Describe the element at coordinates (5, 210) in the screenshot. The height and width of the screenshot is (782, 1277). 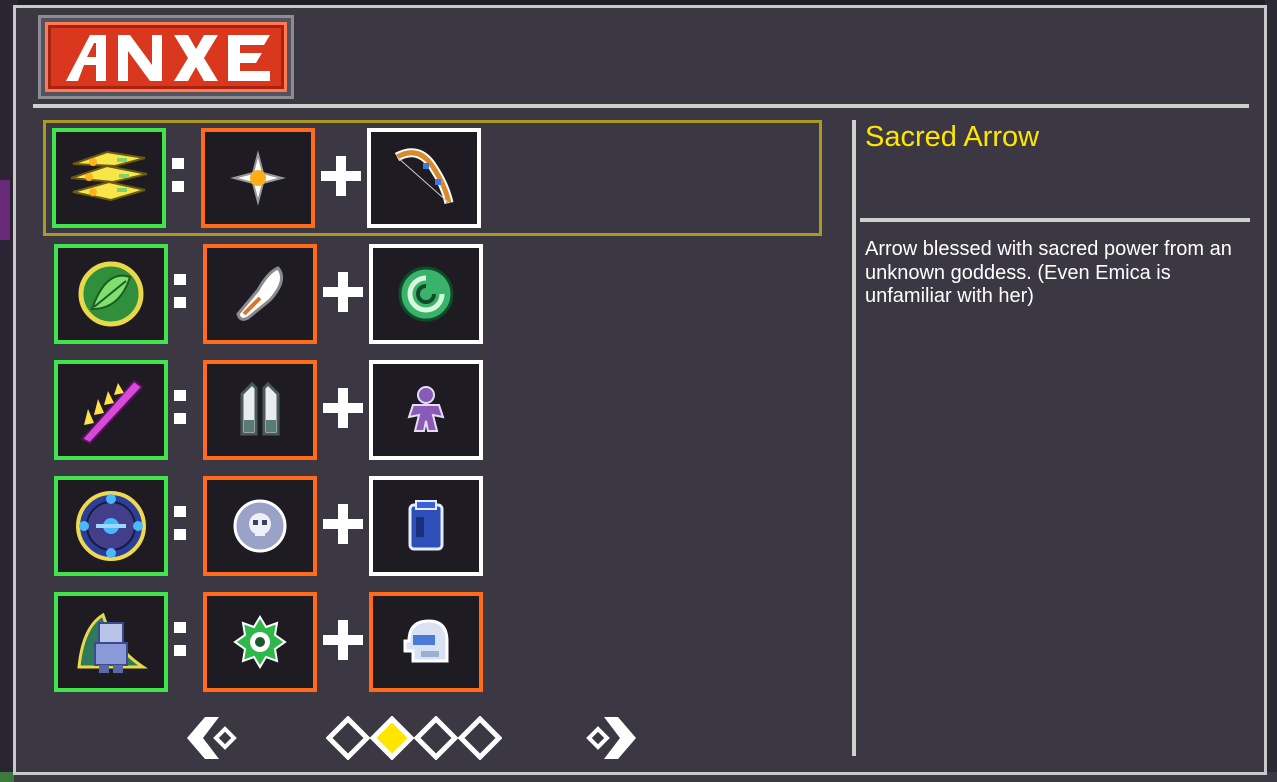
I see `background-stripe` at that location.